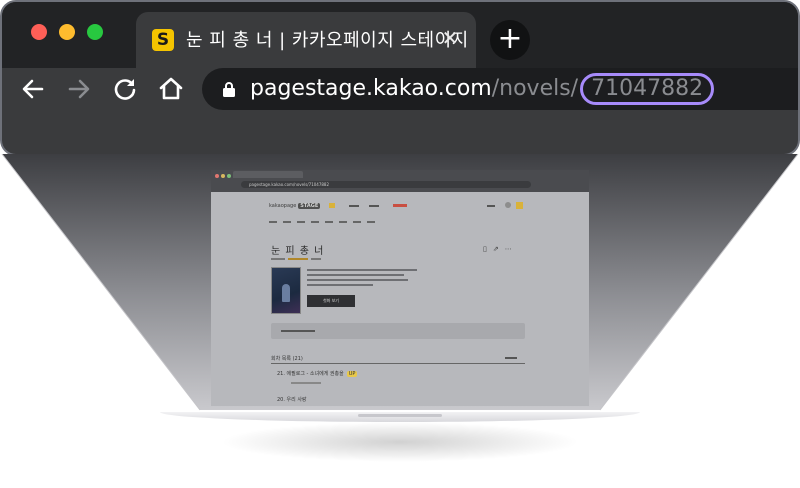 The width and height of the screenshot is (800, 488). What do you see at coordinates (298, 331) in the screenshot?
I see `mini-notice-text` at bounding box center [298, 331].